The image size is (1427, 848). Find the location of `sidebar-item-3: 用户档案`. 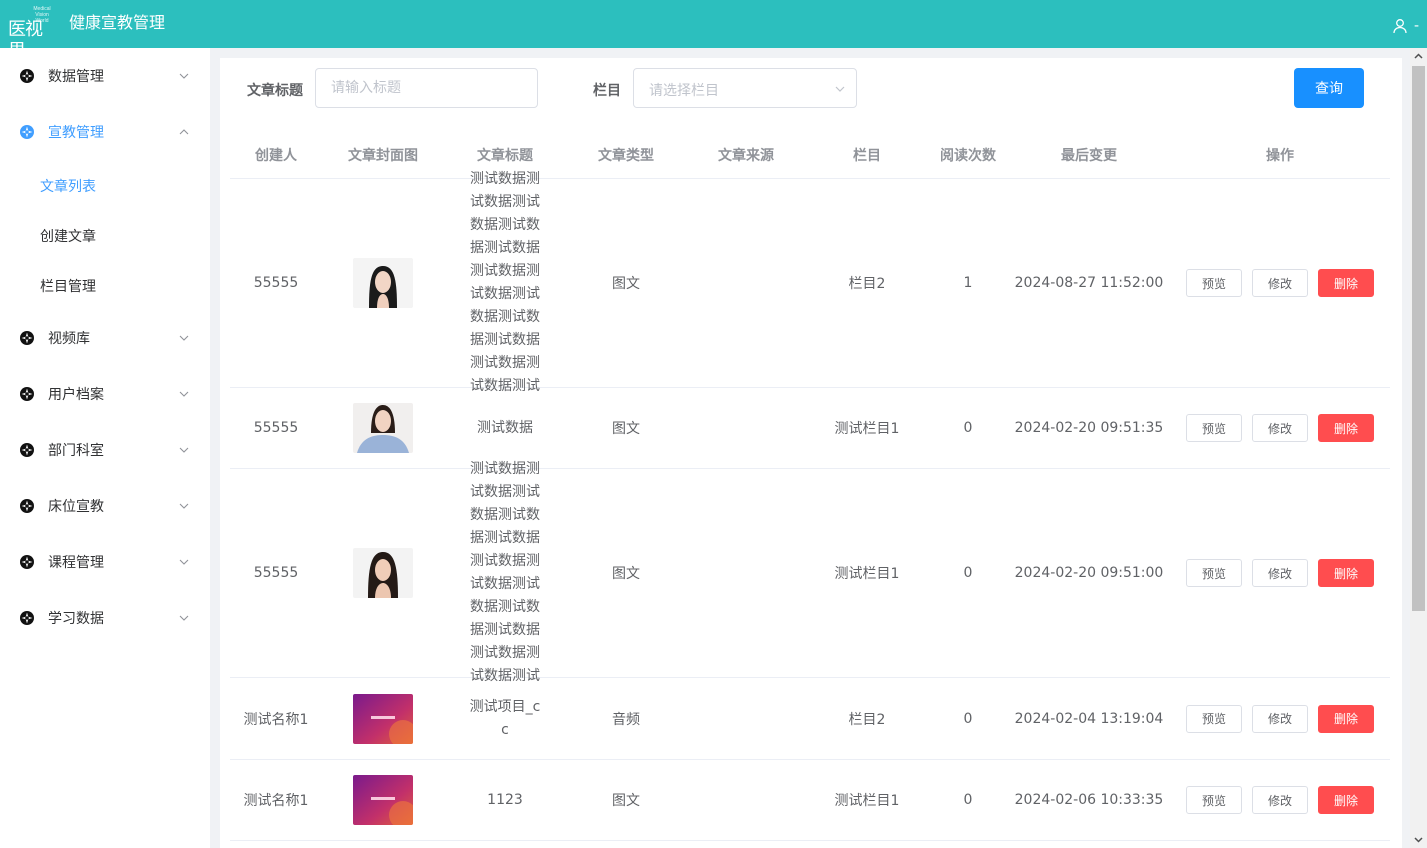

sidebar-item-3: 用户档案 is located at coordinates (105, 394).